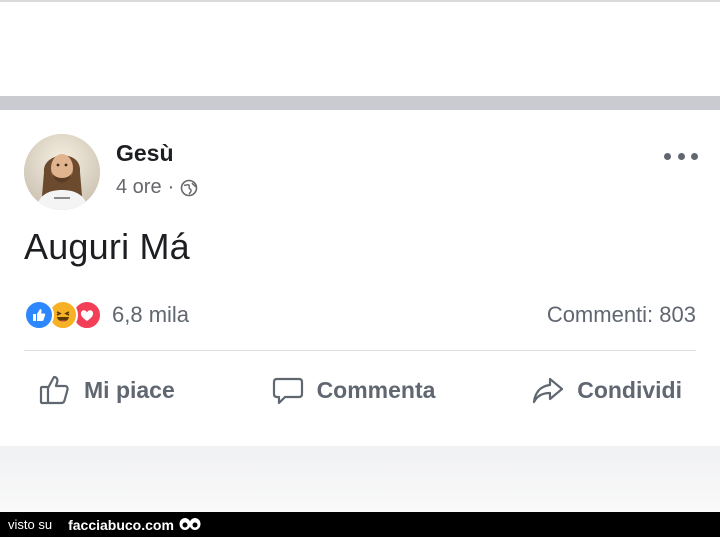 The image size is (720, 538). I want to click on reactions-summary: 6,8 mila, so click(106, 315).